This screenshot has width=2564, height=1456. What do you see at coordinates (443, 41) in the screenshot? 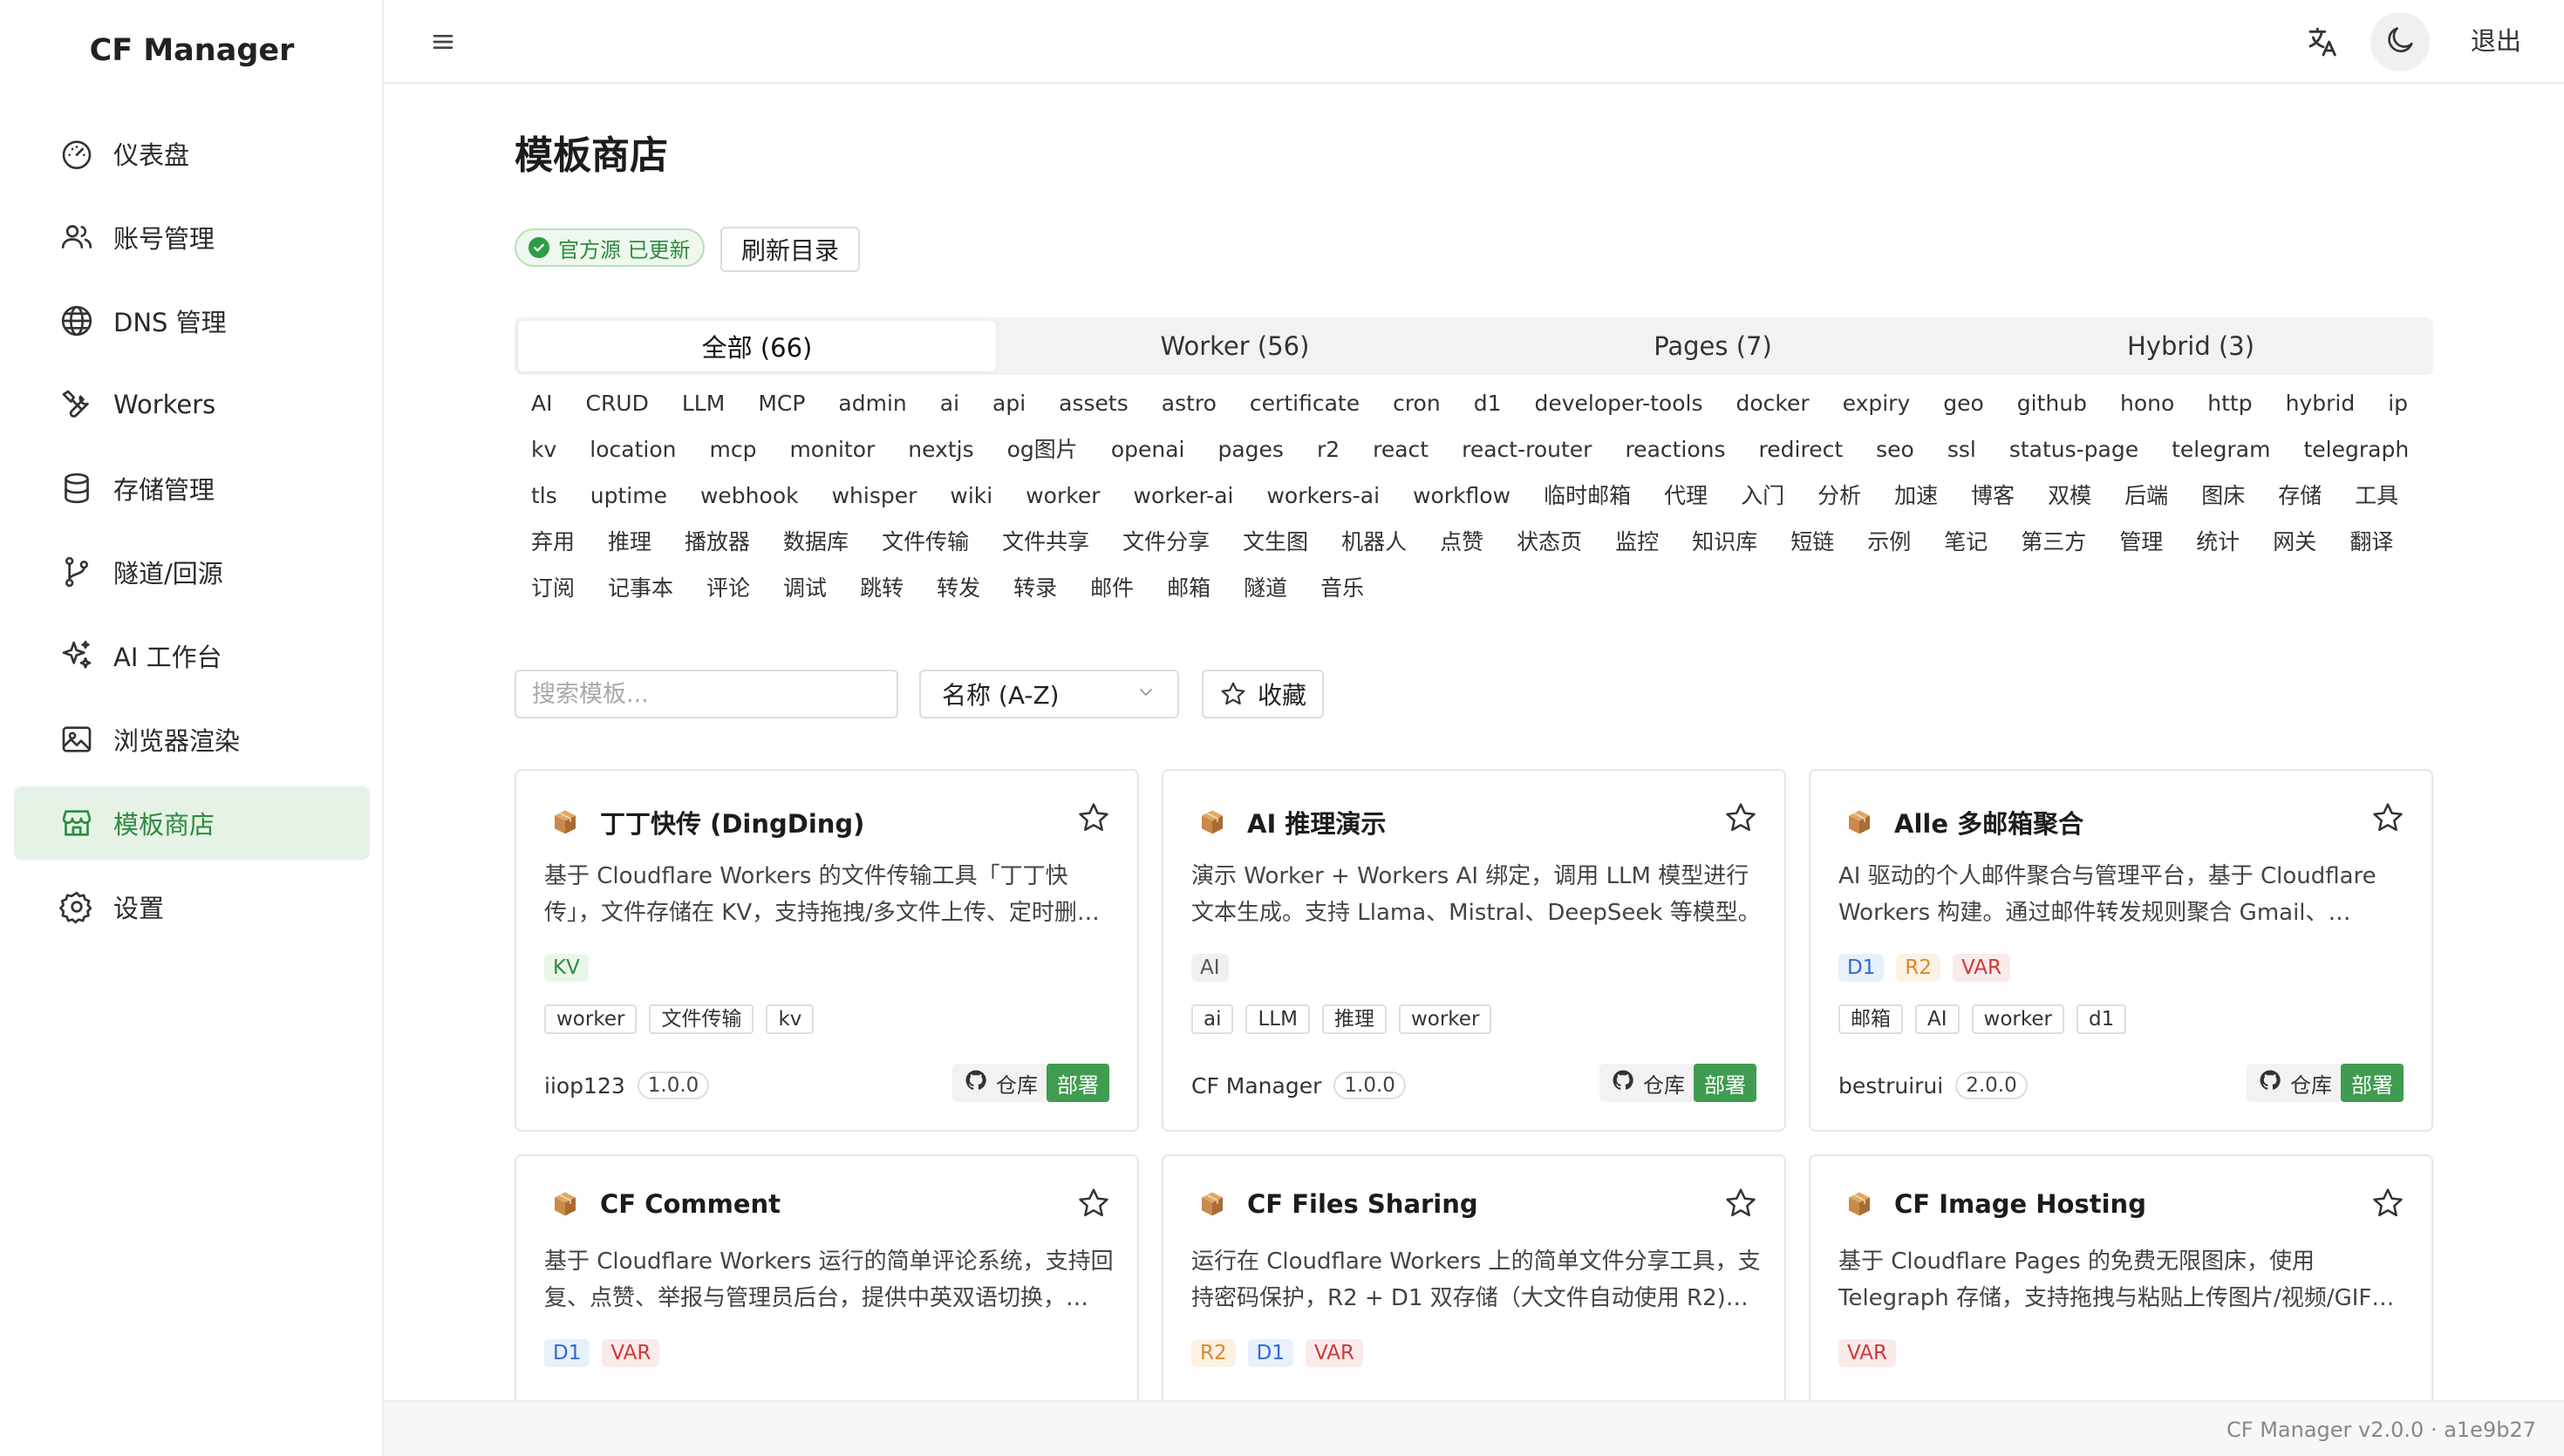
I see `menu-icon` at bounding box center [443, 41].